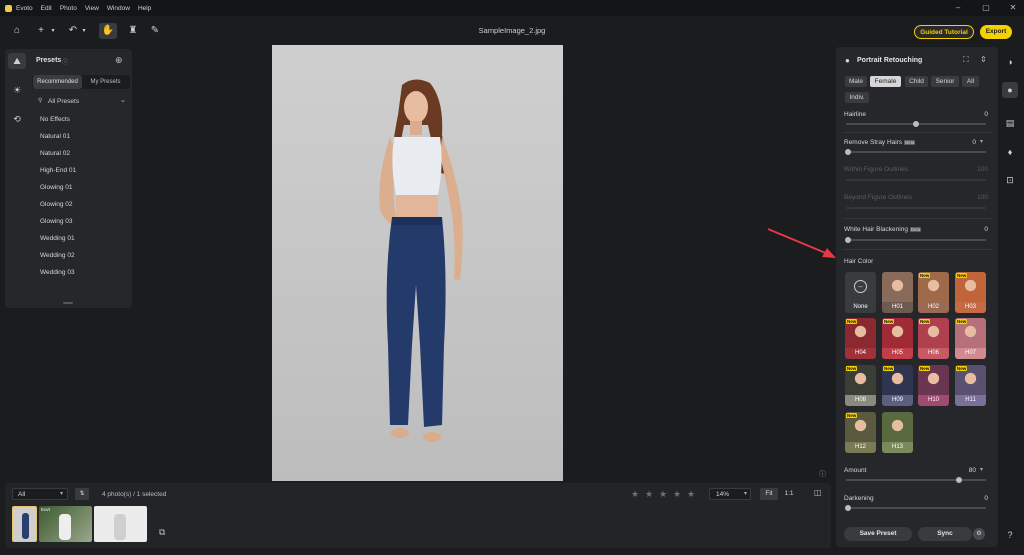 This screenshot has height=555, width=1024. Describe the element at coordinates (55, 119) in the screenshot. I see `preset-item: No Effects` at that location.